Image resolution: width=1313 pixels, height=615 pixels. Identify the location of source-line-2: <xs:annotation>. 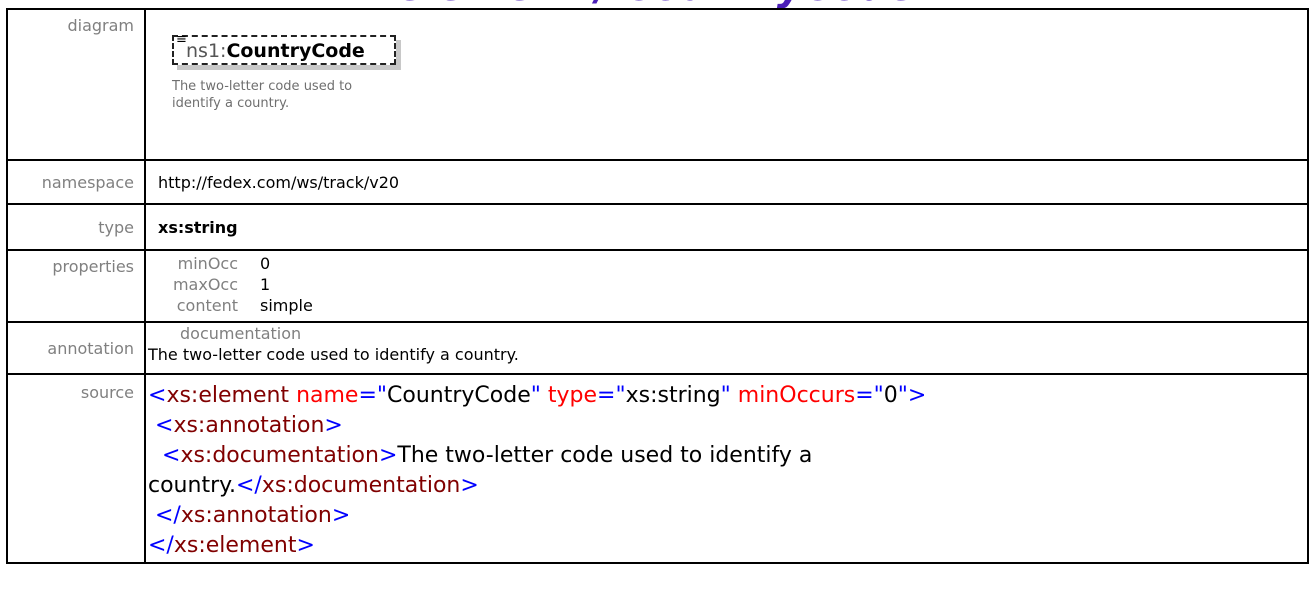
(249, 425).